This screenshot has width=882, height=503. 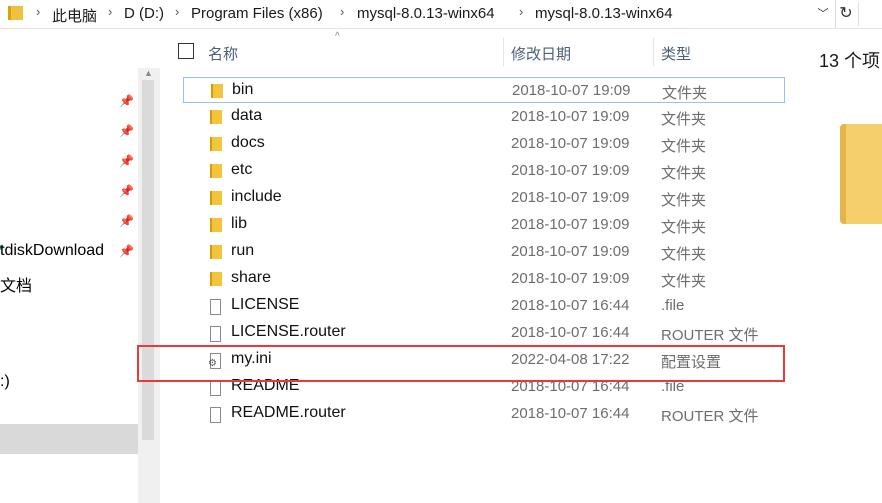 What do you see at coordinates (484, 90) in the screenshot?
I see `file-row: bin 2018-10-07 19:09 文件夹` at bounding box center [484, 90].